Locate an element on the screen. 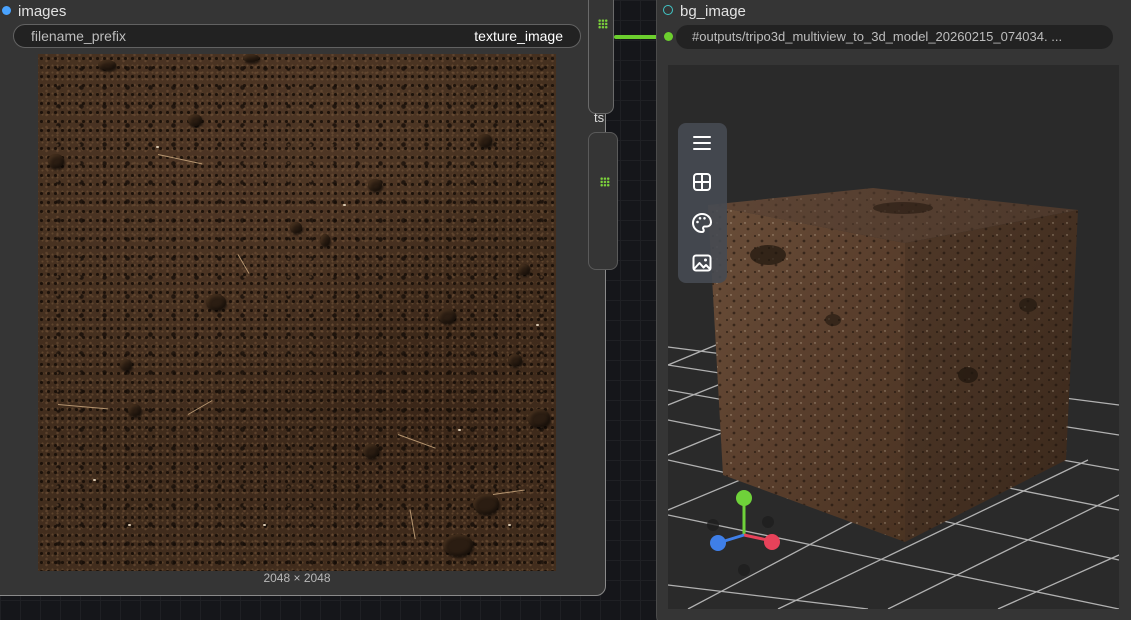 The image size is (1131, 620). menu-icon is located at coordinates (702, 143).